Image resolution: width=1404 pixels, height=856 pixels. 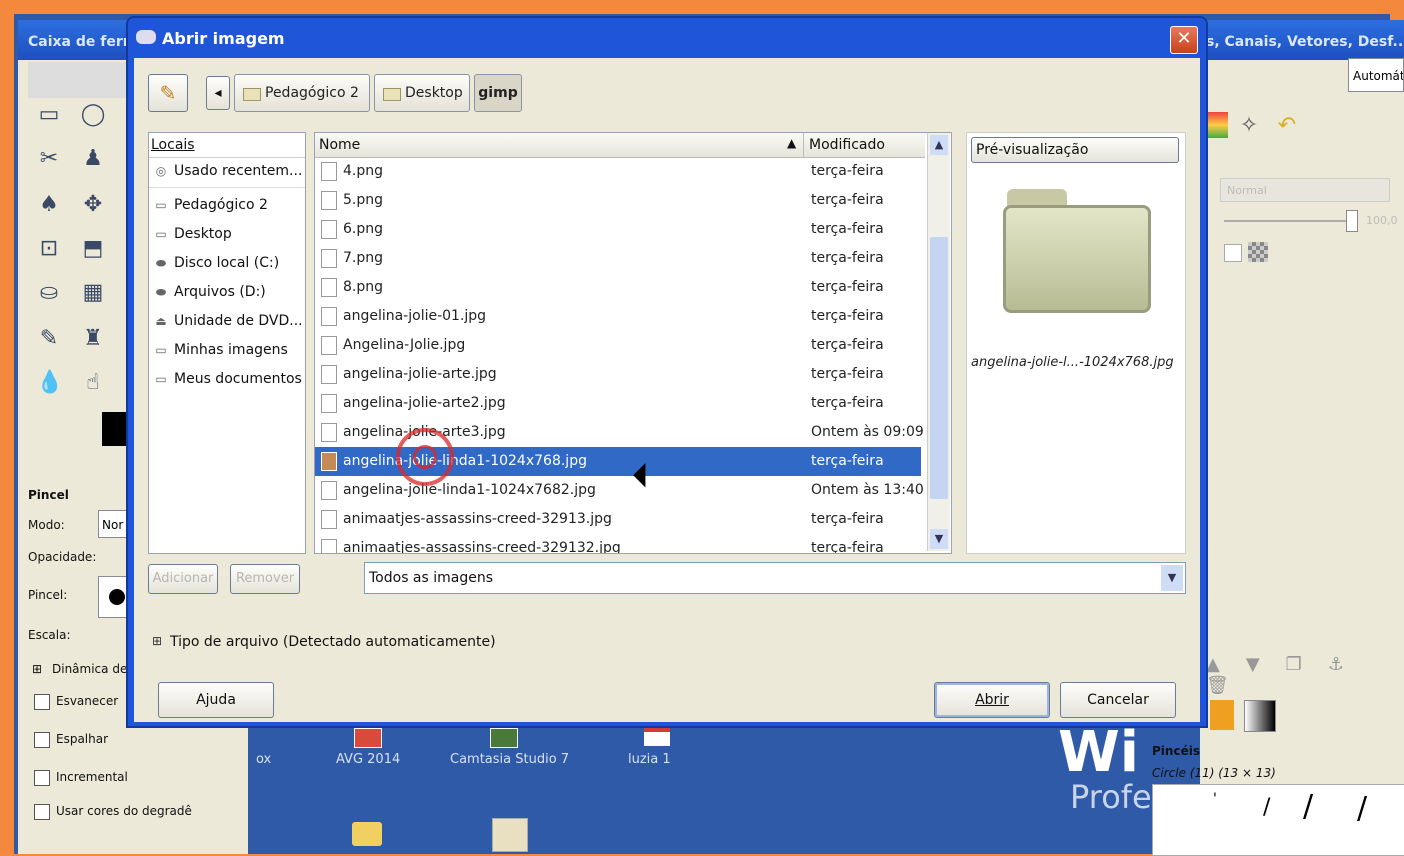 I want to click on file-list-scrollbar: ▲ ▼, so click(x=938, y=342).